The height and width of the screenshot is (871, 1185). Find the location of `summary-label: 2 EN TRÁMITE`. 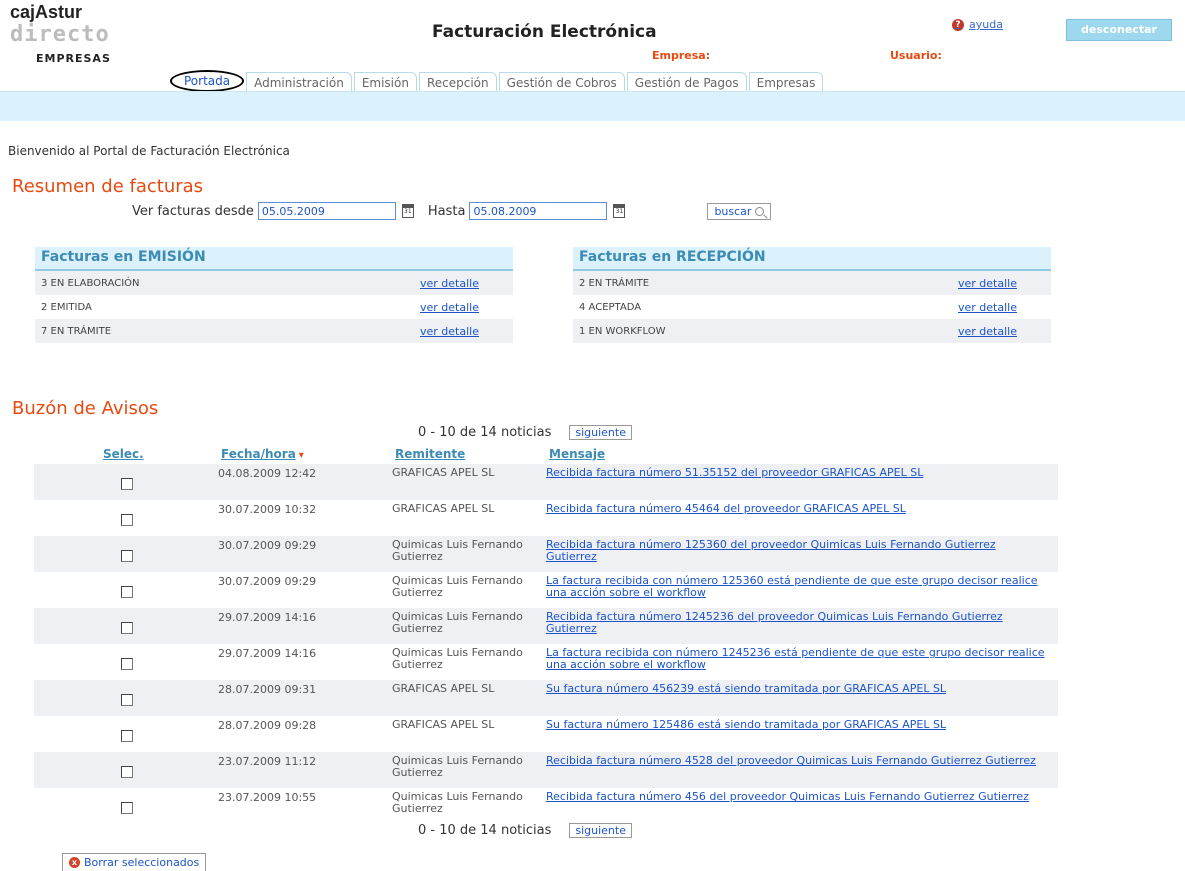

summary-label: 2 EN TRÁMITE is located at coordinates (614, 283).